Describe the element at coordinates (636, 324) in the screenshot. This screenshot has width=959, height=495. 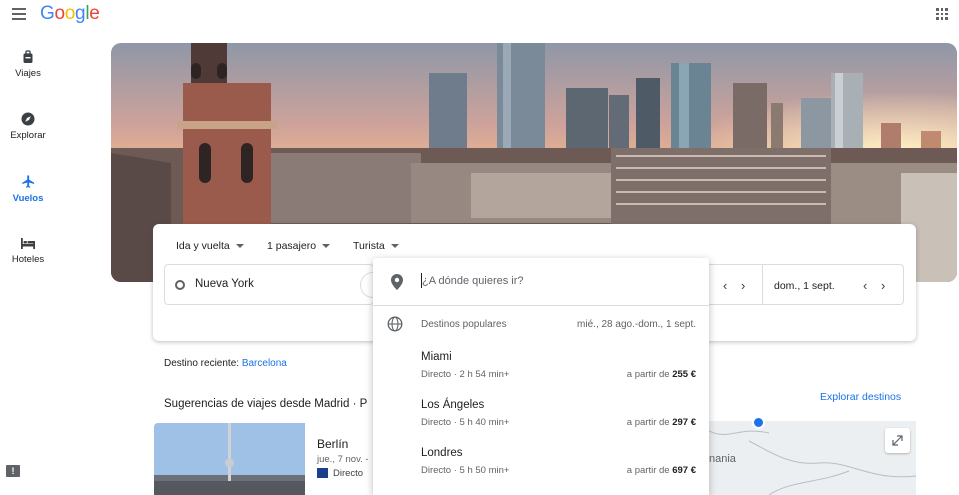
I see `popular-dates: mié., 28 ago.-dom., 1 sept.` at that location.